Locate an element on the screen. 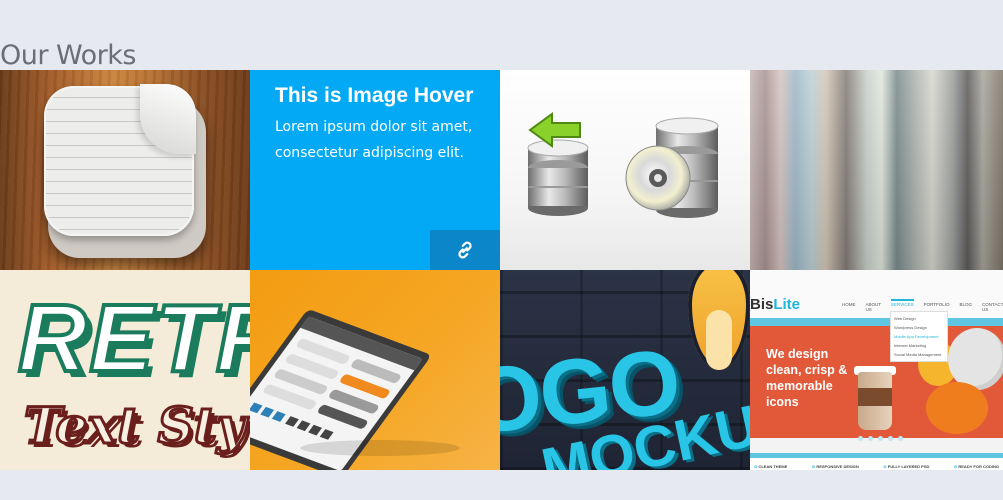 The height and width of the screenshot is (500, 1003). web-menu-item: Social Media Management is located at coordinates (918, 354).